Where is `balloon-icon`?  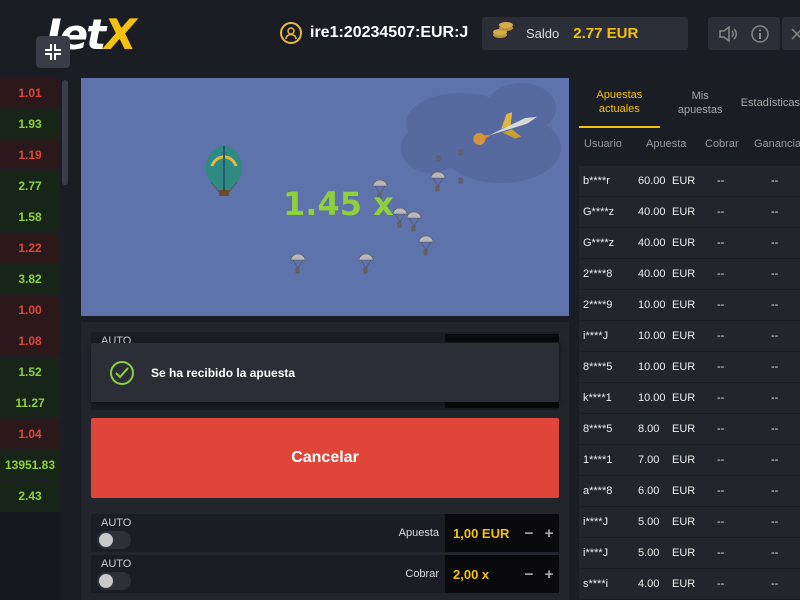
balloon-icon is located at coordinates (224, 171).